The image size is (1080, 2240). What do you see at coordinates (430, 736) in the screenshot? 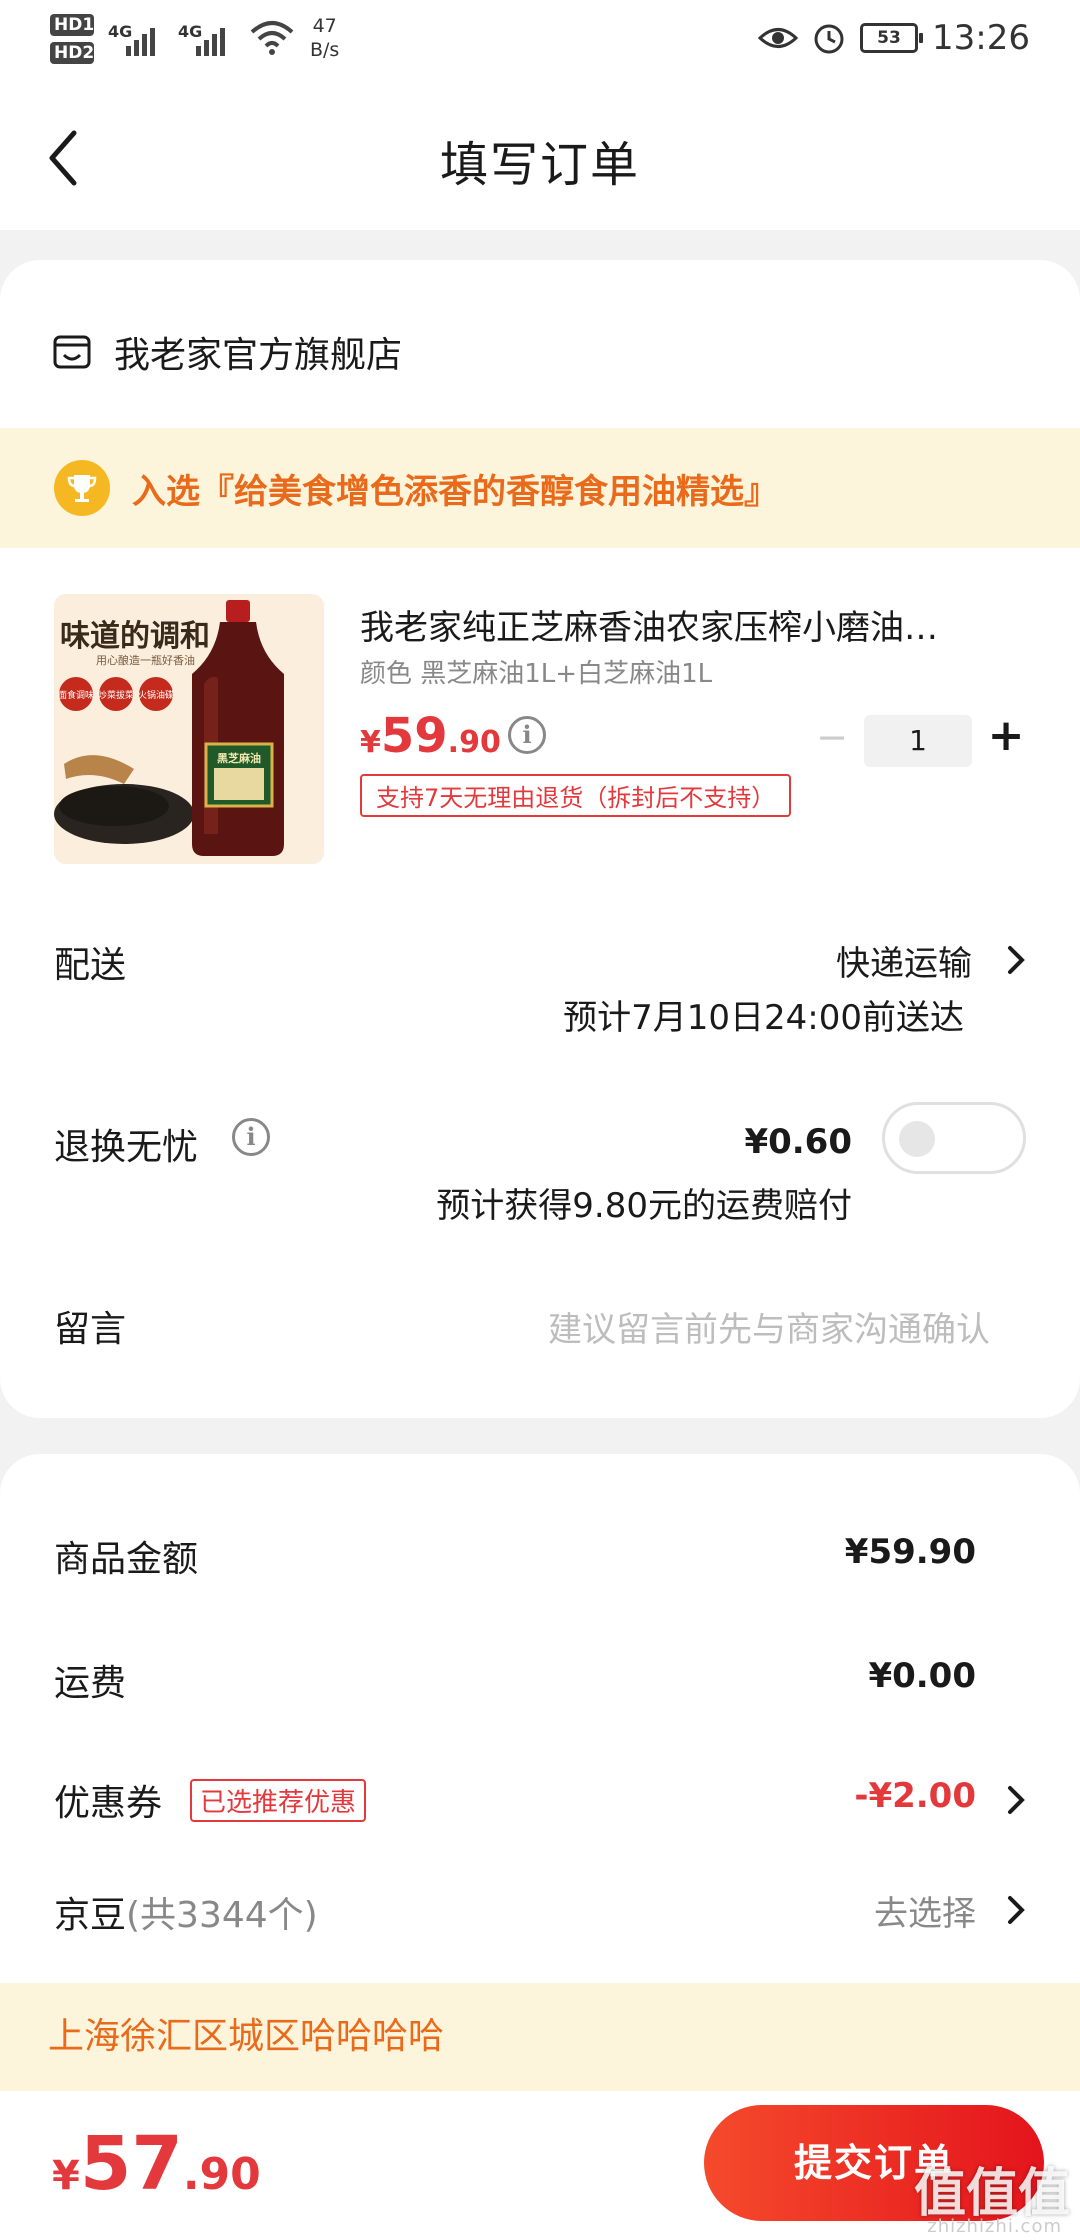
I see `product-price: ¥59.90` at bounding box center [430, 736].